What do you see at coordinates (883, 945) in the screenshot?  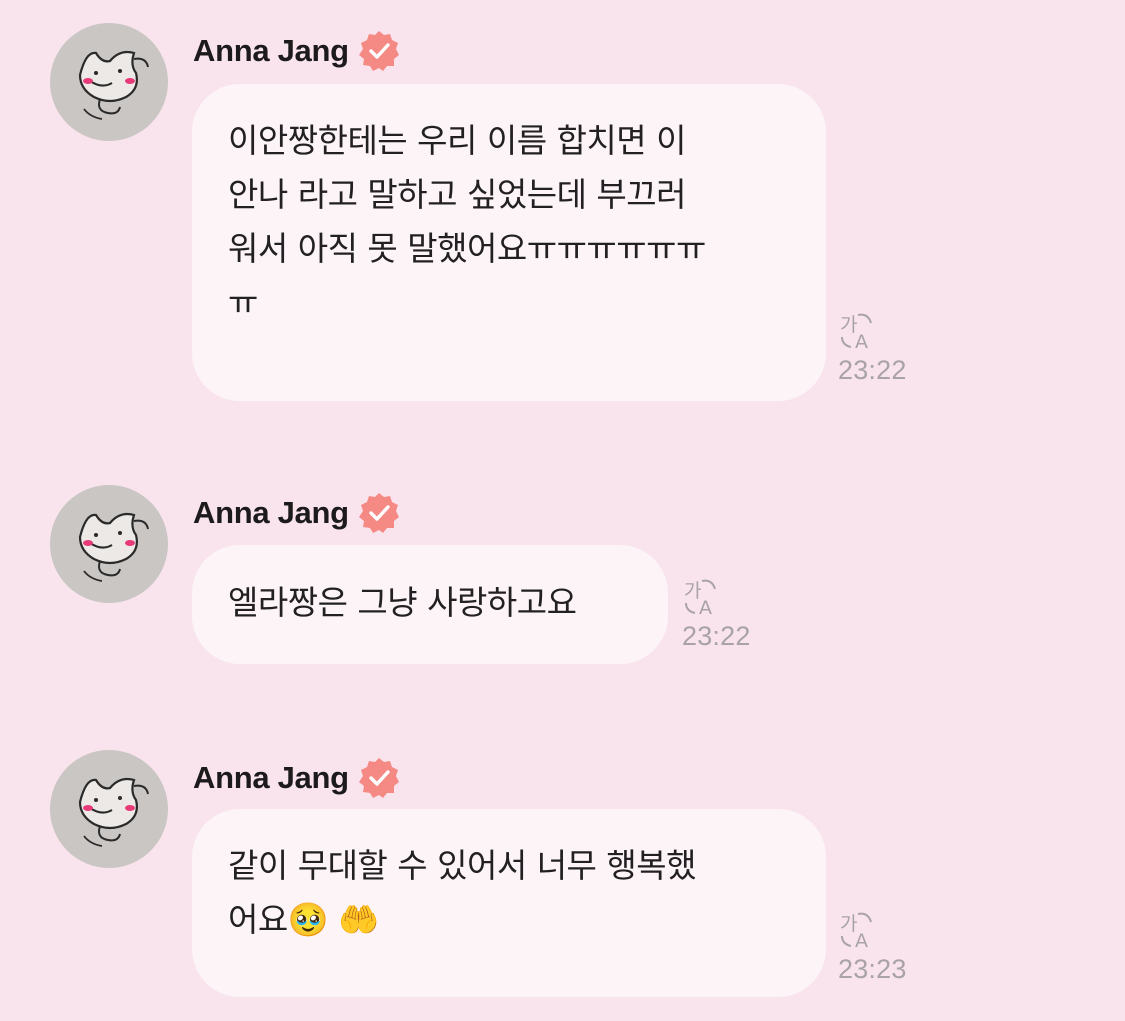 I see `message-meta: 가 A 23:23` at bounding box center [883, 945].